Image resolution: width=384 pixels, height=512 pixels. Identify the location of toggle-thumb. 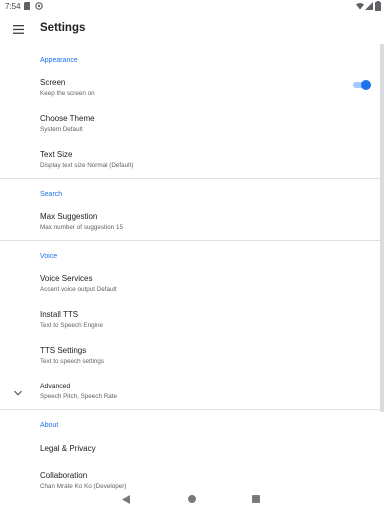
(366, 85).